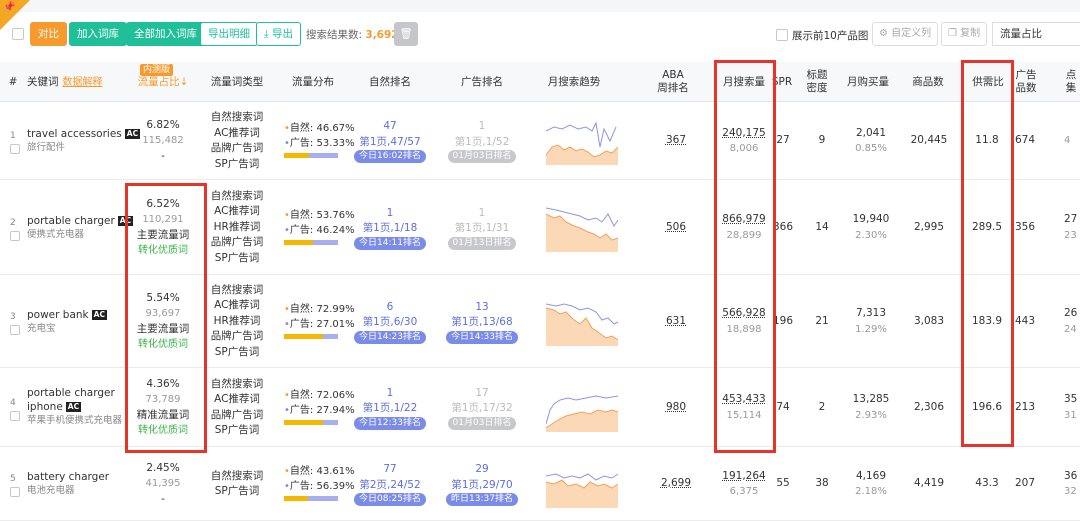  I want to click on ad-line: •广告: 27.01%, so click(319, 324).